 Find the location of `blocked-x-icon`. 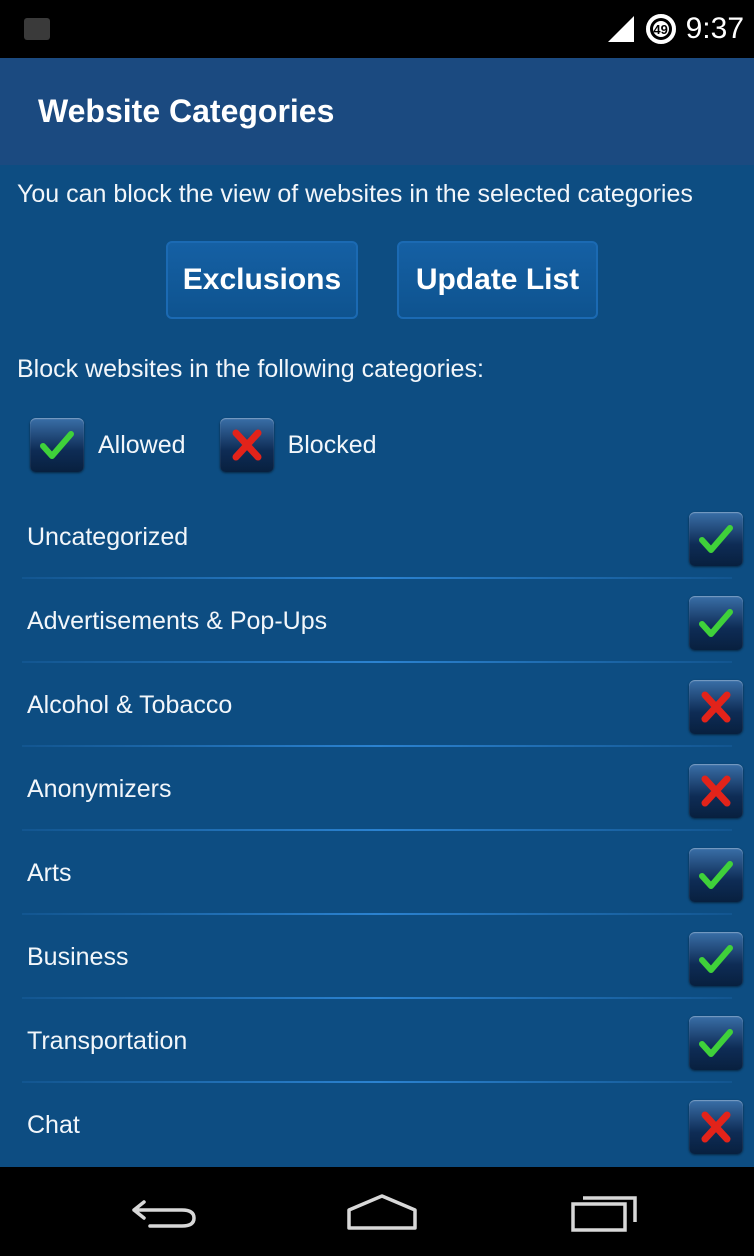

blocked-x-icon is located at coordinates (246, 445).